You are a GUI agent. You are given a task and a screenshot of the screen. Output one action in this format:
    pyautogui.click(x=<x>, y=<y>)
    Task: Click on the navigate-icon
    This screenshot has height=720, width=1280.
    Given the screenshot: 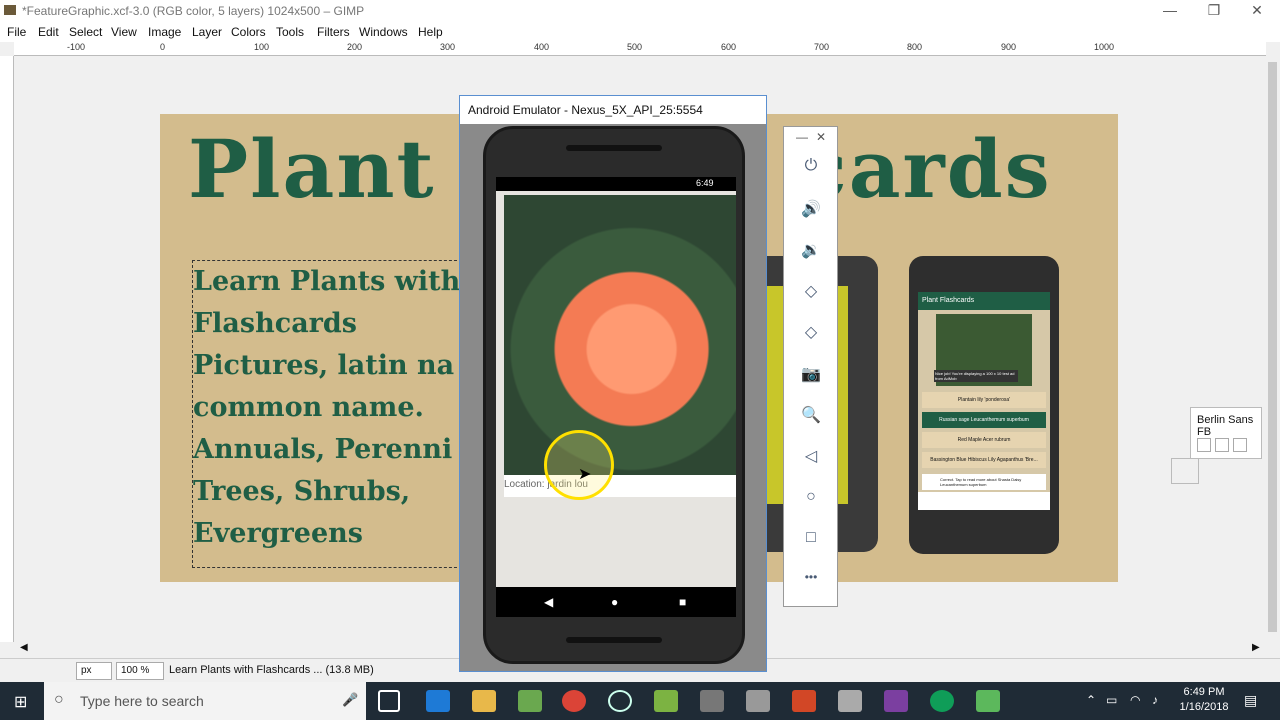 What is the action you would take?
    pyautogui.click(x=1185, y=471)
    